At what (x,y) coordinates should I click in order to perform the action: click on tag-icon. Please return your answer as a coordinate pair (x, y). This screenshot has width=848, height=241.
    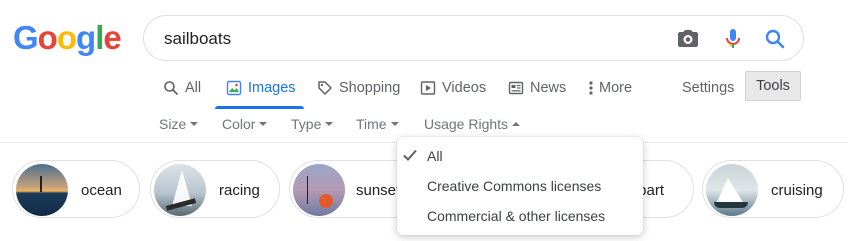
    Looking at the image, I should click on (325, 88).